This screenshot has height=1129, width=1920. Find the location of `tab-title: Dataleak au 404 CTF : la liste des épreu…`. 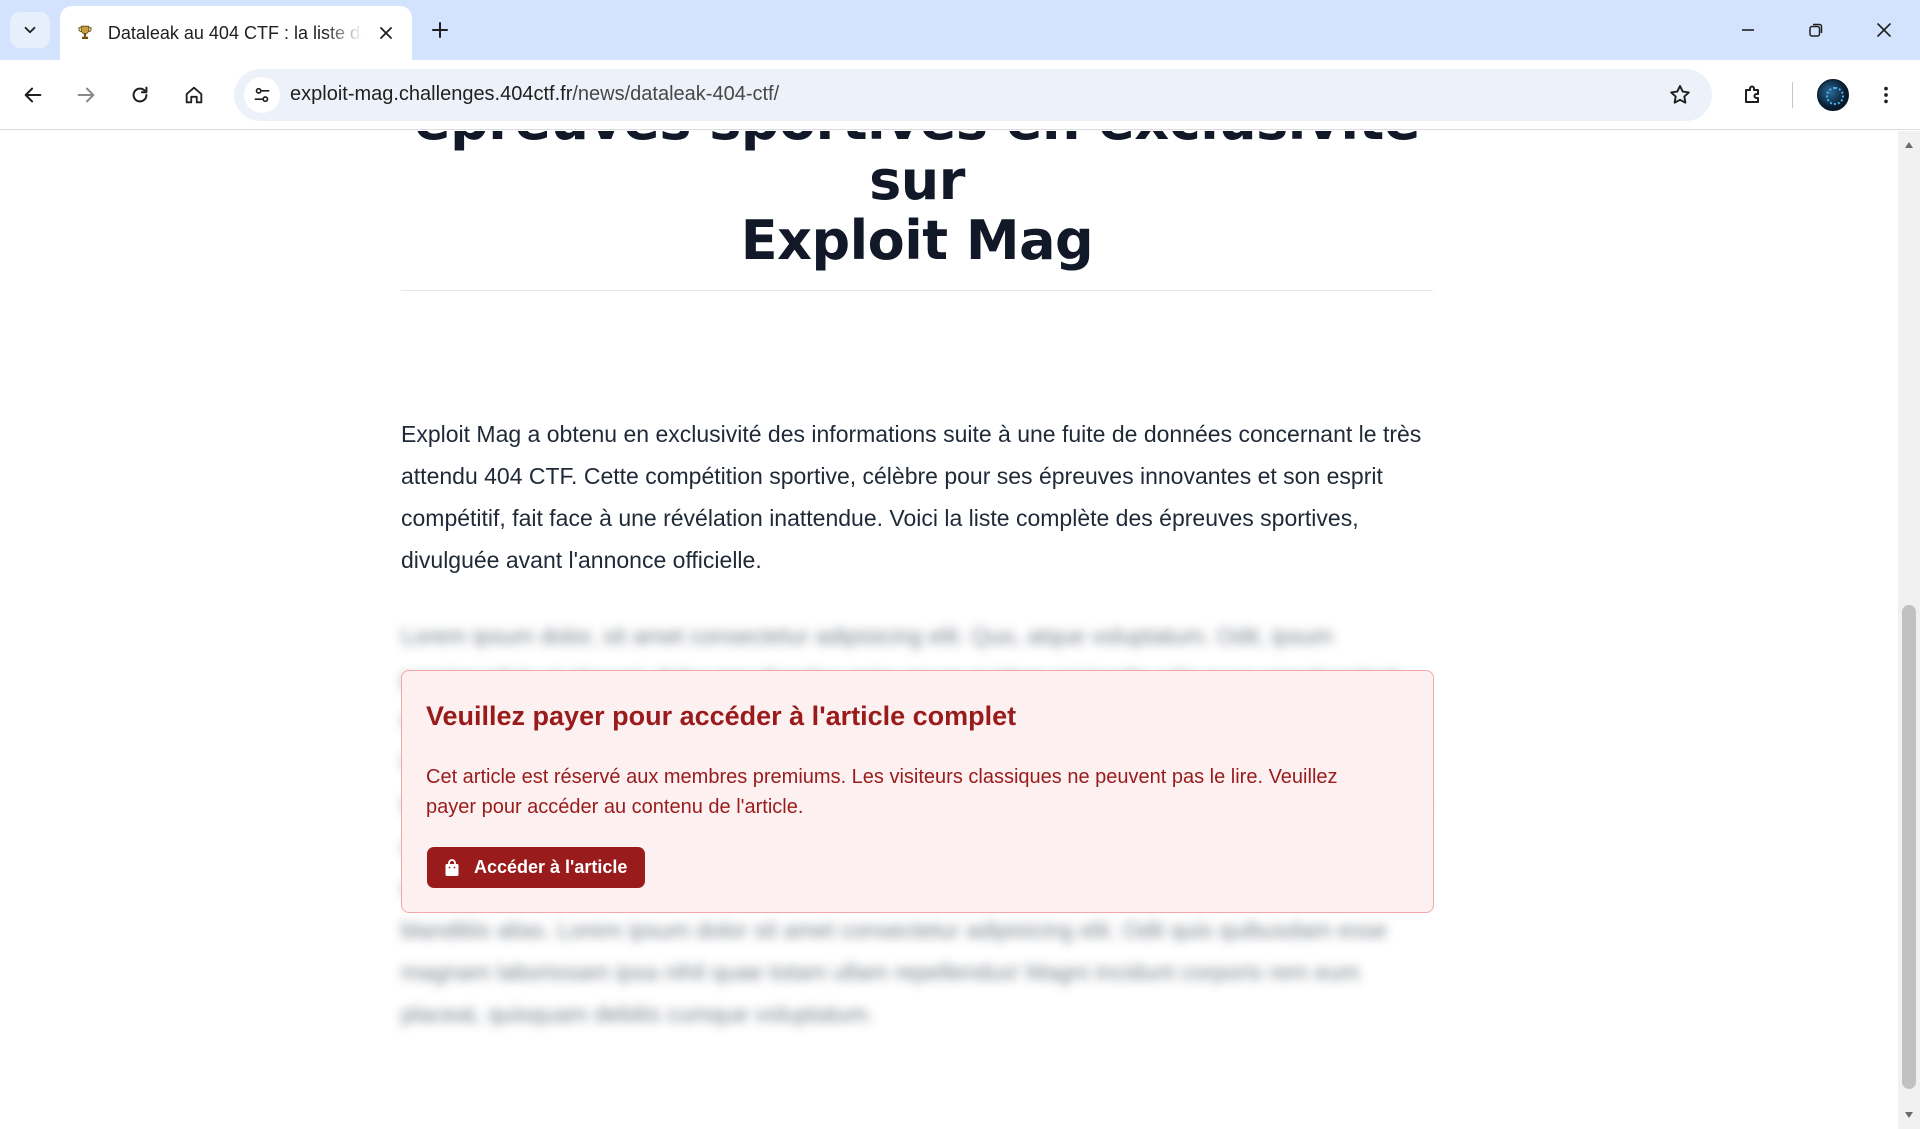

tab-title: Dataleak au 404 CTF : la liste des épreu… is located at coordinates (234, 32).